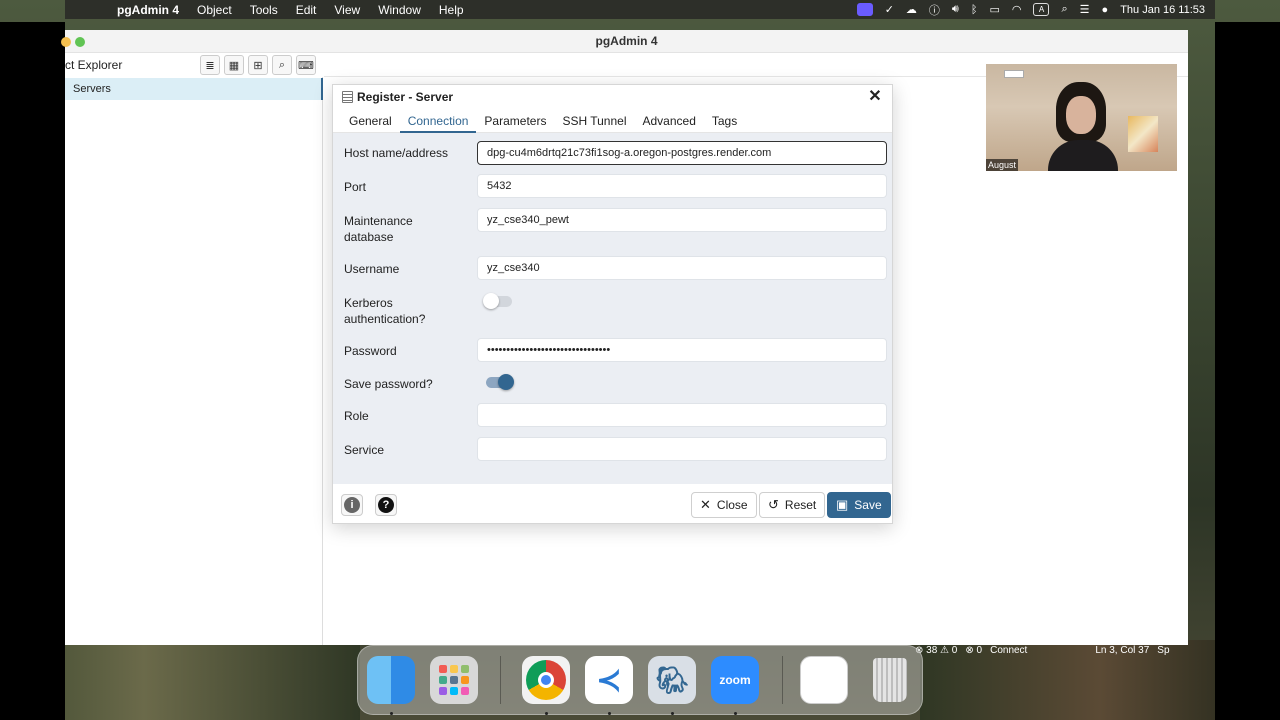 This screenshot has width=1280, height=720. I want to click on menu-view: View, so click(347, 10).